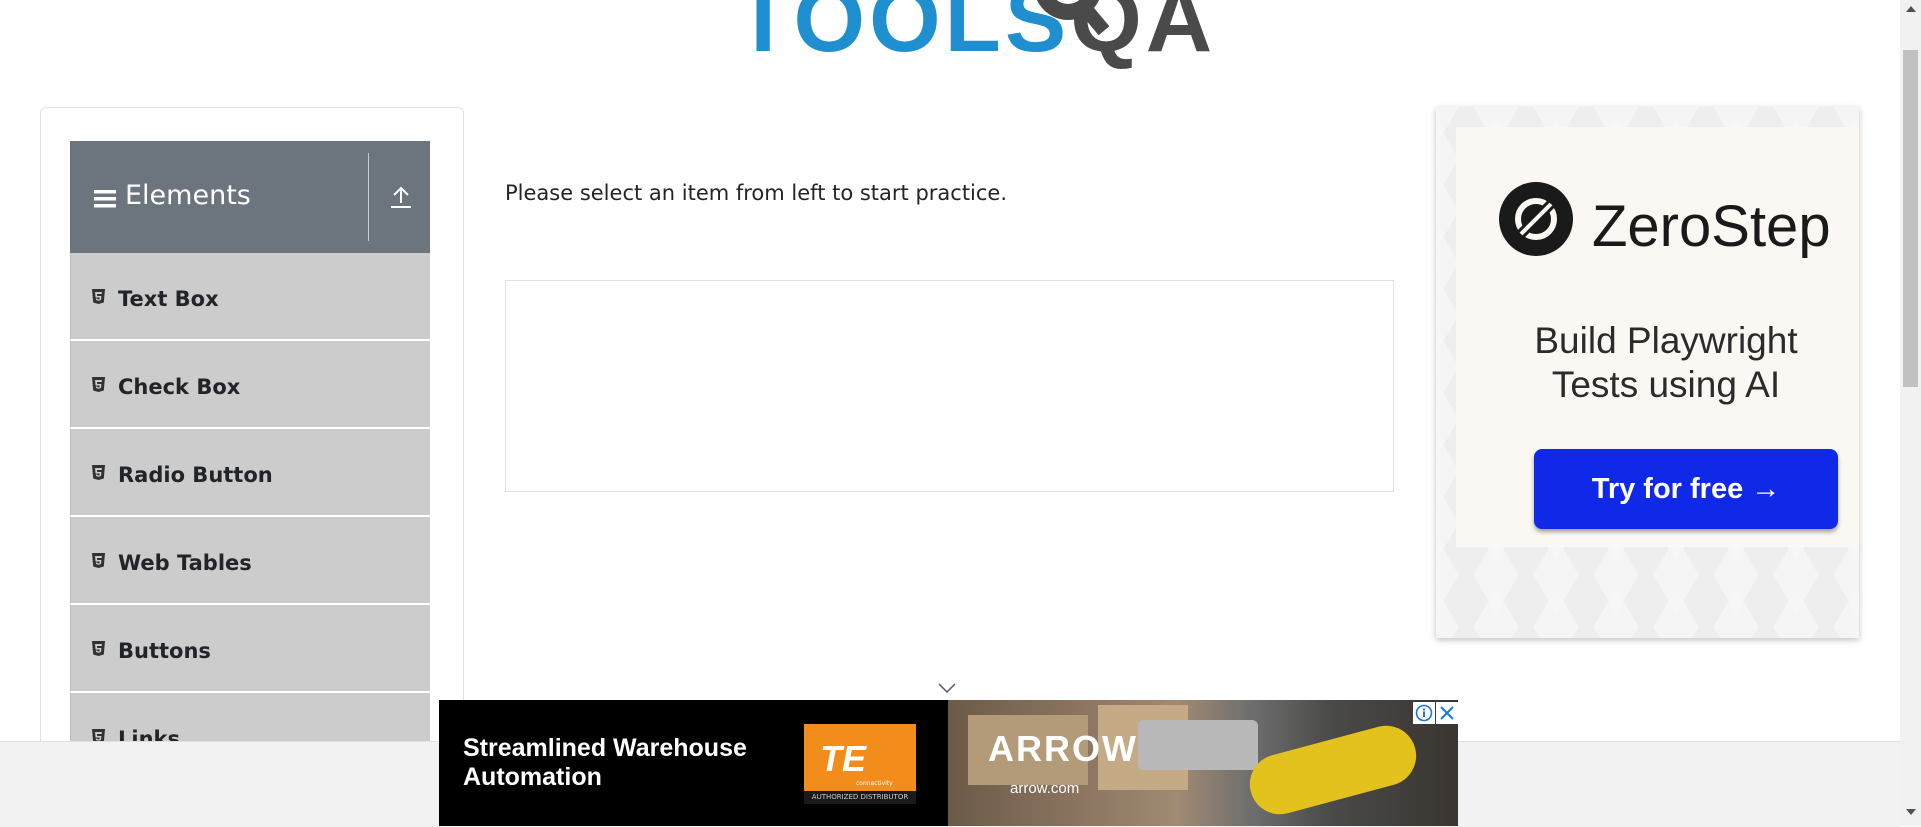  I want to click on scroll-down-arrow-icon, so click(1911, 812).